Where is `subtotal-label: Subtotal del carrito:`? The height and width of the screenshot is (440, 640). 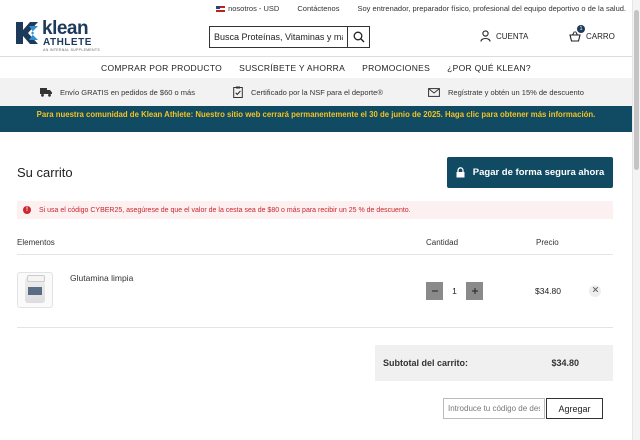 subtotal-label: Subtotal del carrito: is located at coordinates (426, 363).